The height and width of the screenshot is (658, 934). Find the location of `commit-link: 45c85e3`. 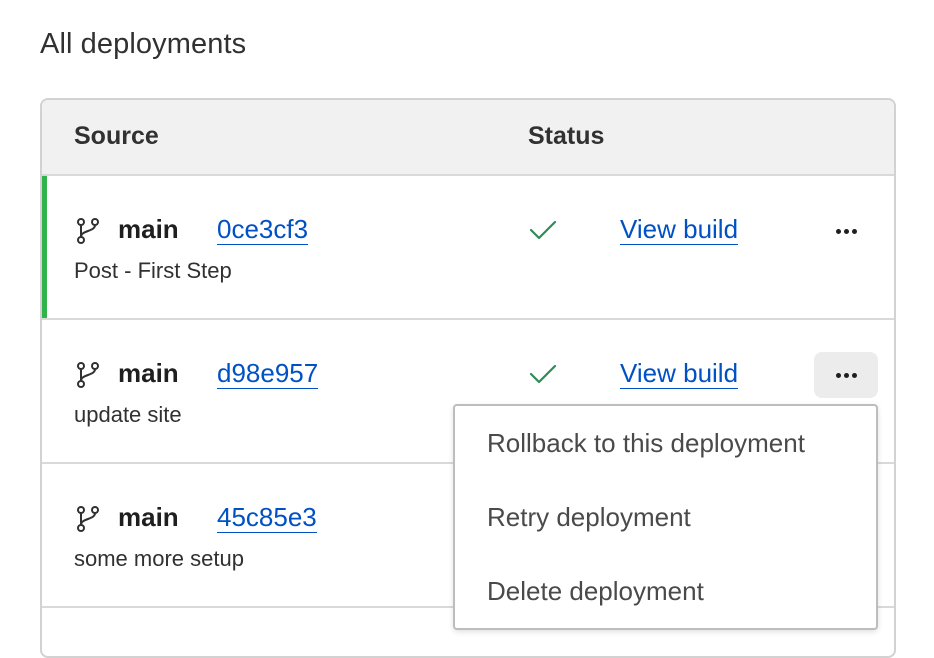

commit-link: 45c85e3 is located at coordinates (267, 517).